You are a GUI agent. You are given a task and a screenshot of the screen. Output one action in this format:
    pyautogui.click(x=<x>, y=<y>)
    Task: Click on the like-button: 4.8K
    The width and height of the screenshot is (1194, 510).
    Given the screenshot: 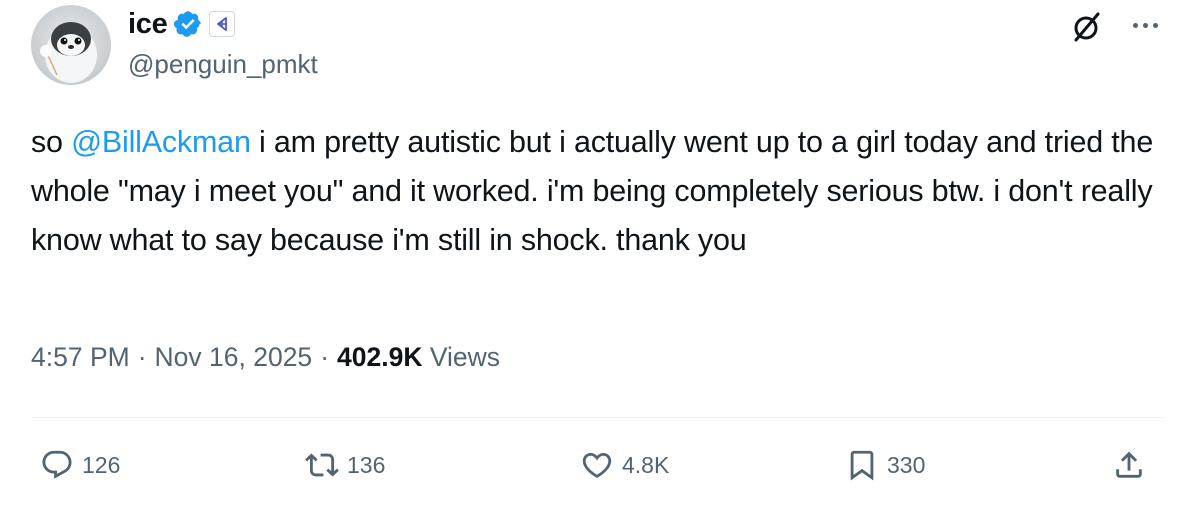 What is the action you would take?
    pyautogui.click(x=624, y=465)
    